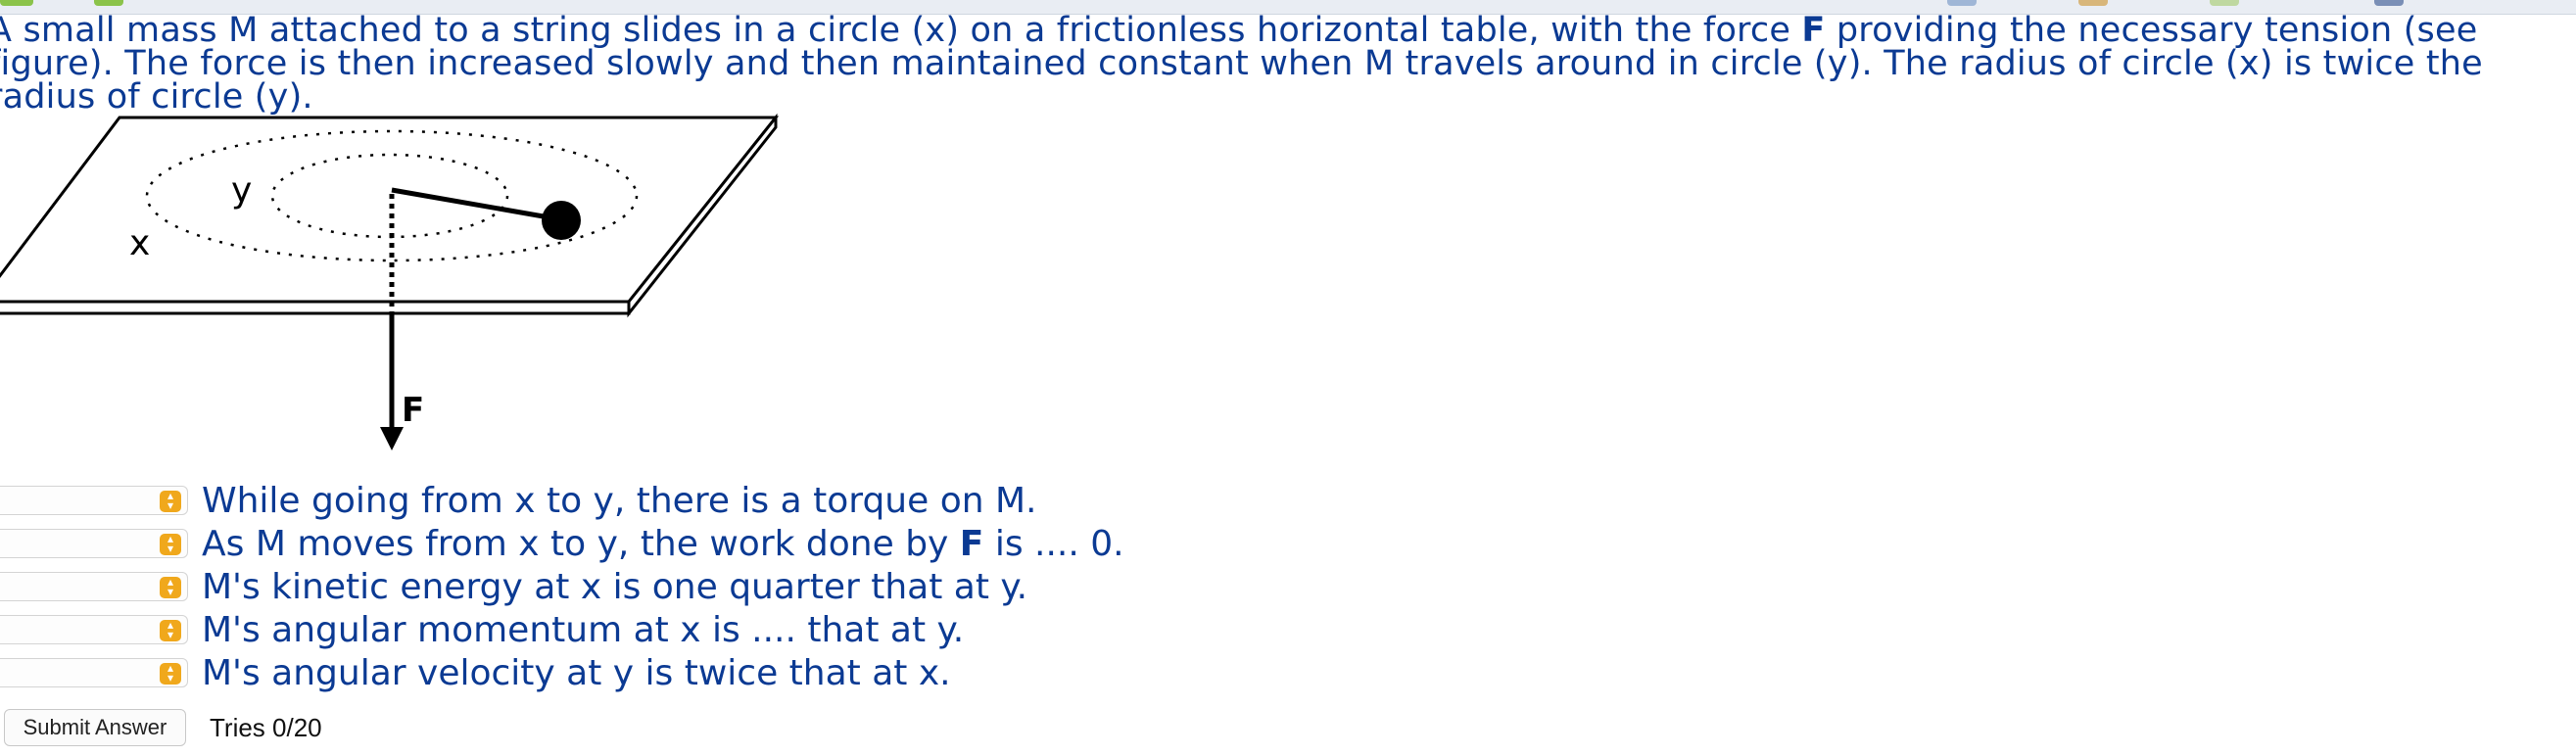 The width and height of the screenshot is (2576, 756). I want to click on nav-back-icon, so click(16, 3).